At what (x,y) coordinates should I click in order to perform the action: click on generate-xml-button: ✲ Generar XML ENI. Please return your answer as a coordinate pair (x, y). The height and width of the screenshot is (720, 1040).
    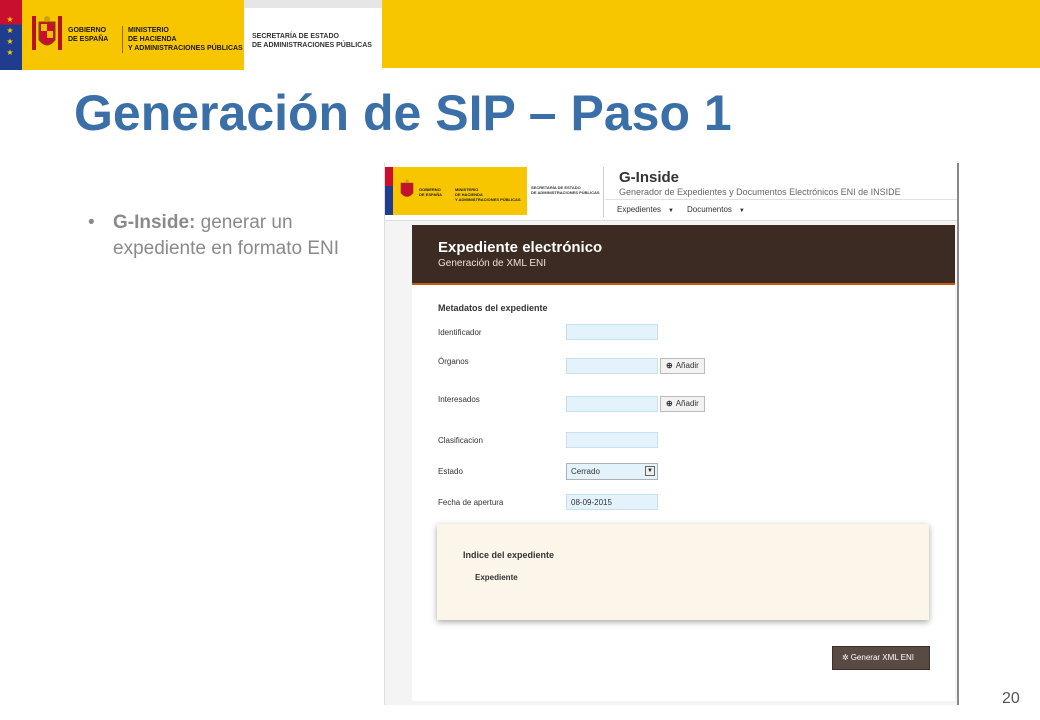
    Looking at the image, I should click on (881, 658).